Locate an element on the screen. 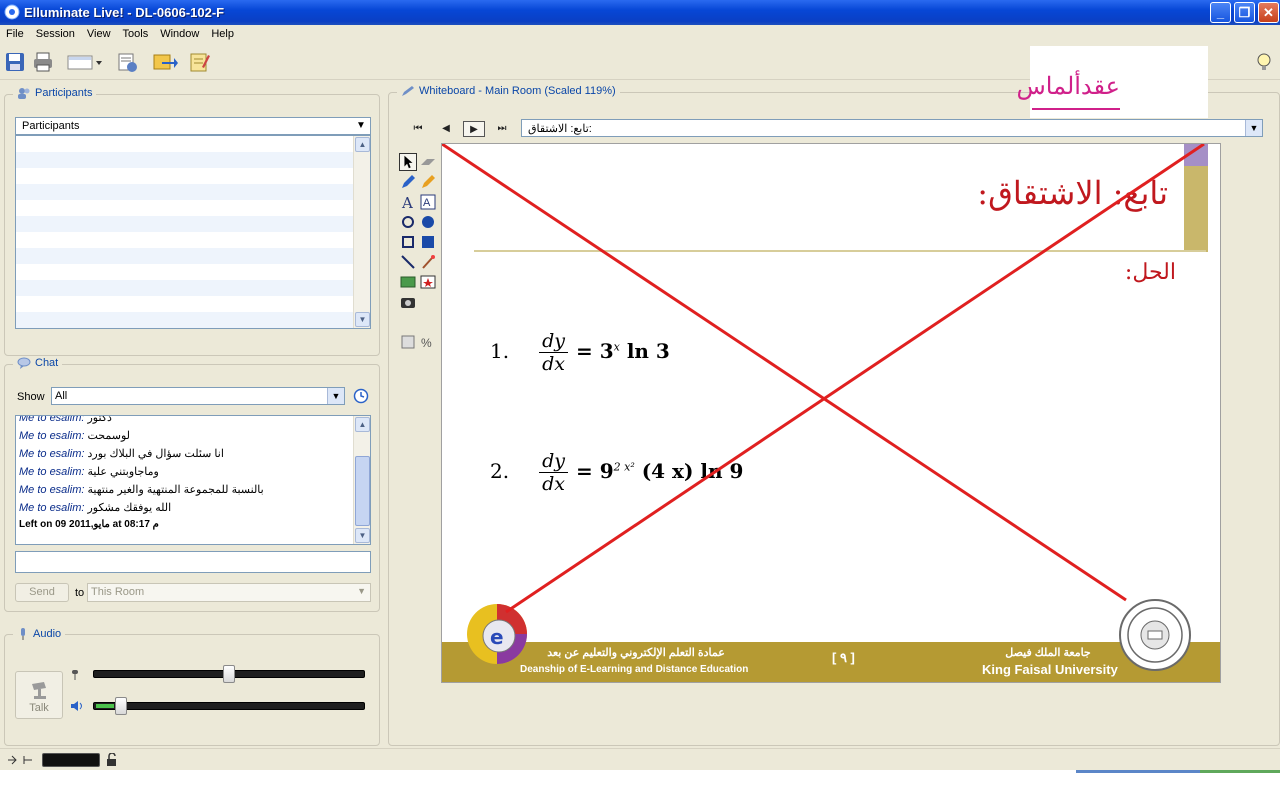  name-overlay-image: عقدألماس is located at coordinates (1112, 82).